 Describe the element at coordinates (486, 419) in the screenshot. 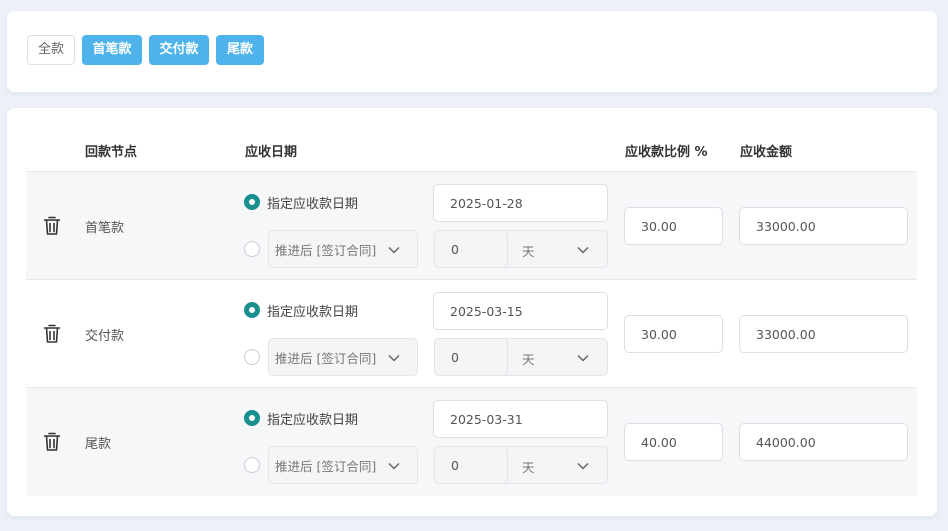

I see `due-date-value: 2025-03-31` at that location.